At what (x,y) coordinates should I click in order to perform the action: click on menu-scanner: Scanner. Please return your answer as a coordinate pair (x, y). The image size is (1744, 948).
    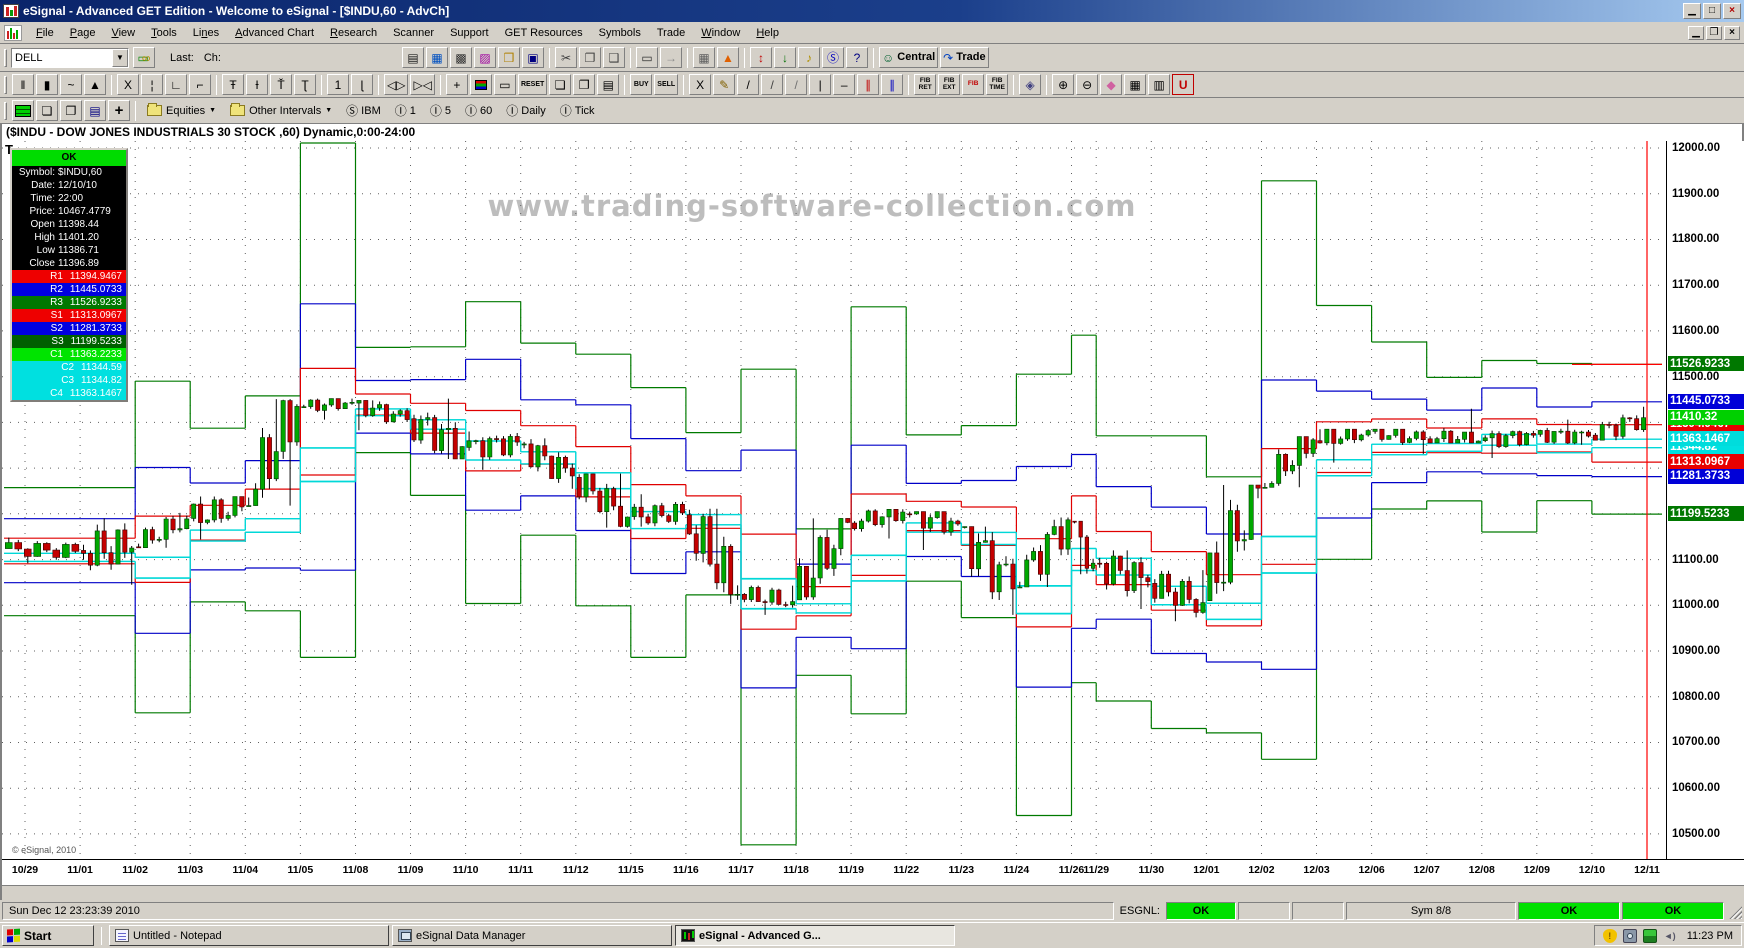
    Looking at the image, I should click on (413, 33).